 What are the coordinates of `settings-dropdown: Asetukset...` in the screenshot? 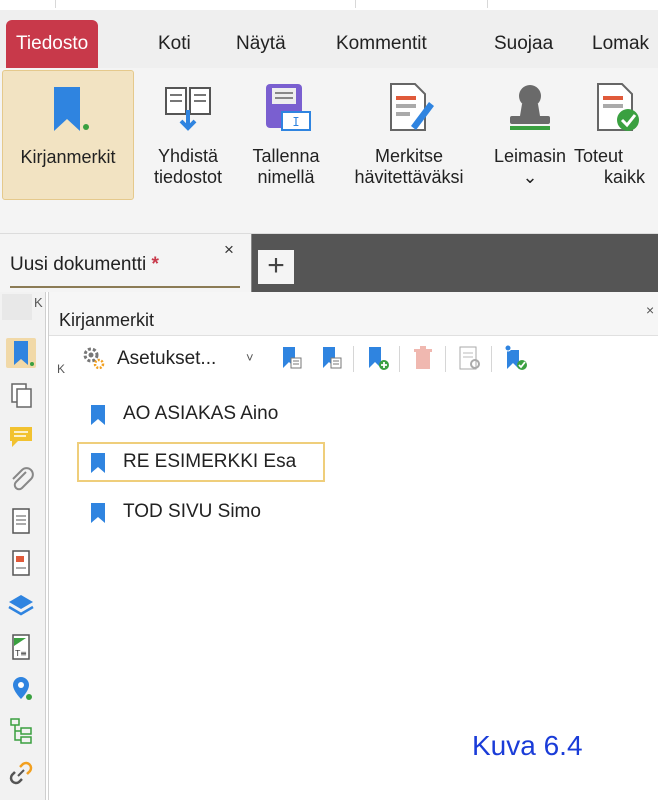 It's located at (166, 359).